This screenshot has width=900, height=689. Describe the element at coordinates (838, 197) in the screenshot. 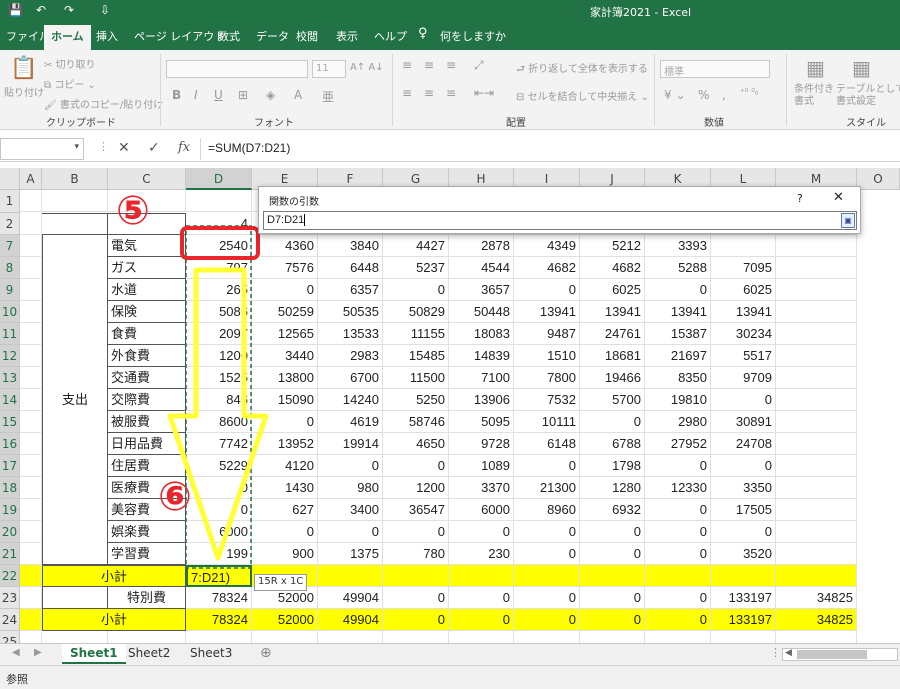

I see `close-icon: ✕` at that location.